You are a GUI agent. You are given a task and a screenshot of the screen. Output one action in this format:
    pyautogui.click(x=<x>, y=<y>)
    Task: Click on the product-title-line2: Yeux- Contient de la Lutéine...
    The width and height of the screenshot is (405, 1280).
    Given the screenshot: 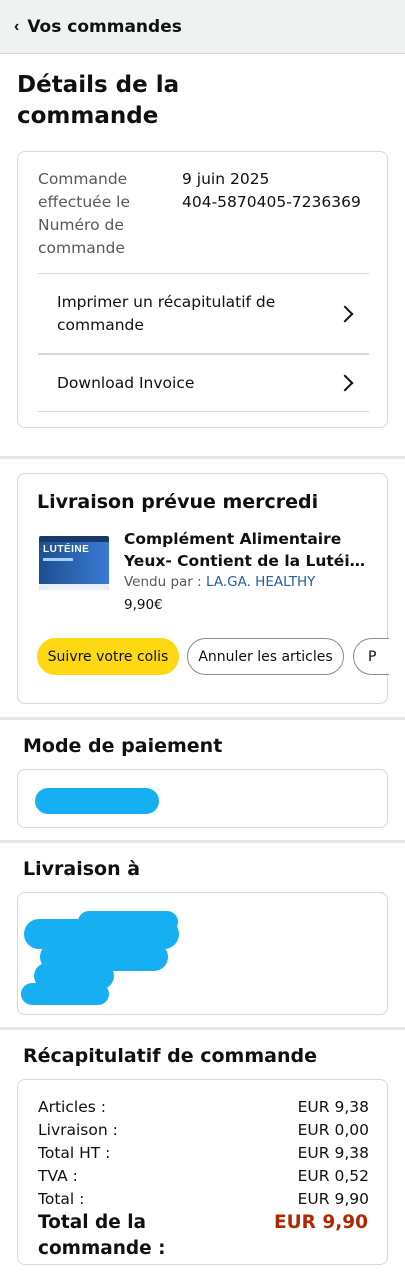 What is the action you would take?
    pyautogui.click(x=249, y=561)
    